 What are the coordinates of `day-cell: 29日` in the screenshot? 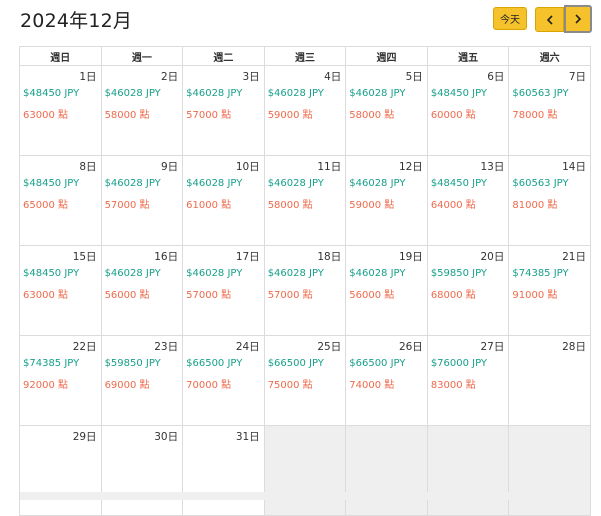 It's located at (60, 470).